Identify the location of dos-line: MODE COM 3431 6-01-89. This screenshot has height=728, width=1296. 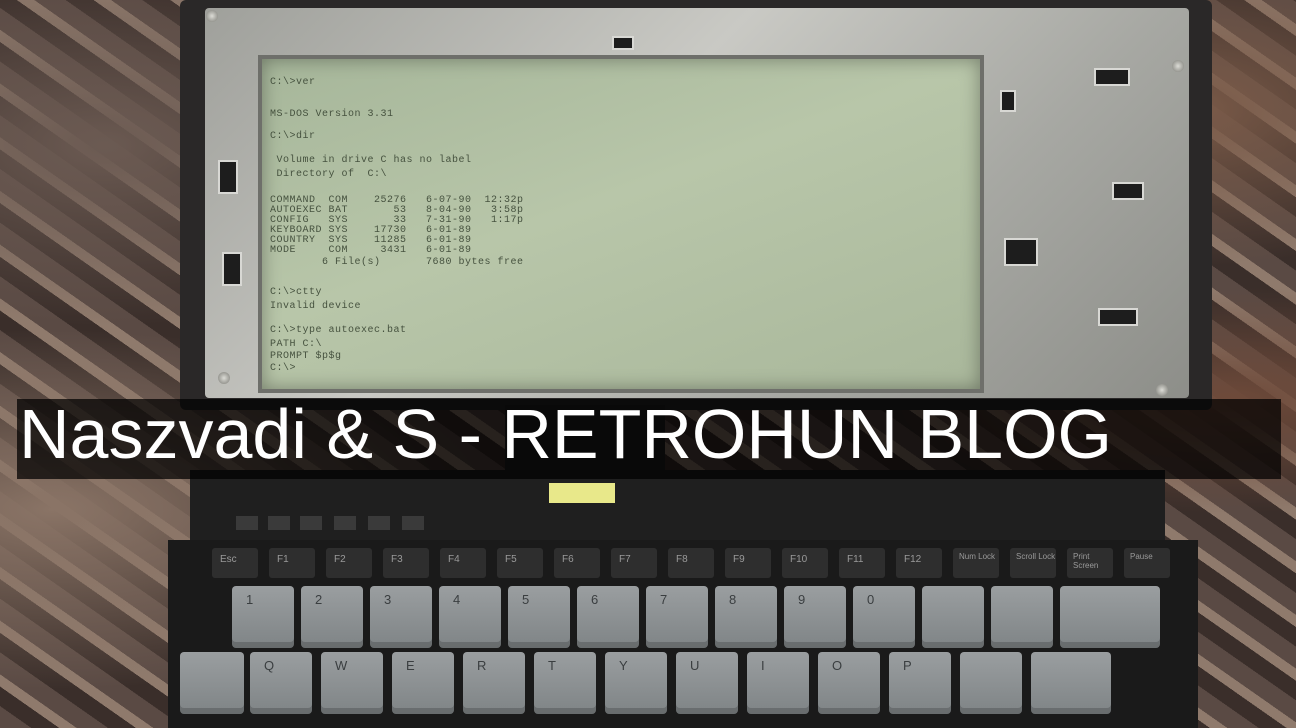
(371, 250).